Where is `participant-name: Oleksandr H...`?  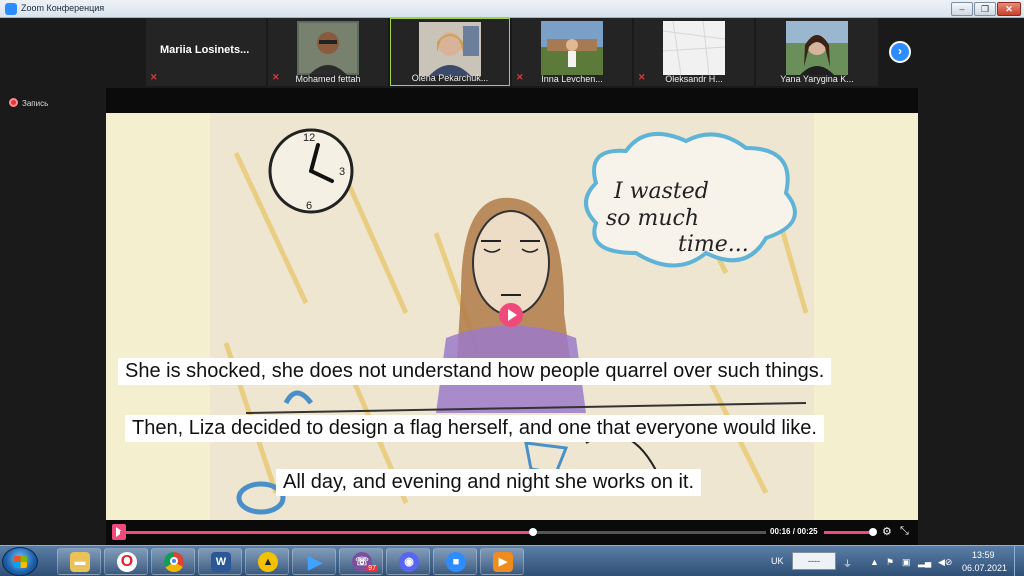 participant-name: Oleksandr H... is located at coordinates (694, 79).